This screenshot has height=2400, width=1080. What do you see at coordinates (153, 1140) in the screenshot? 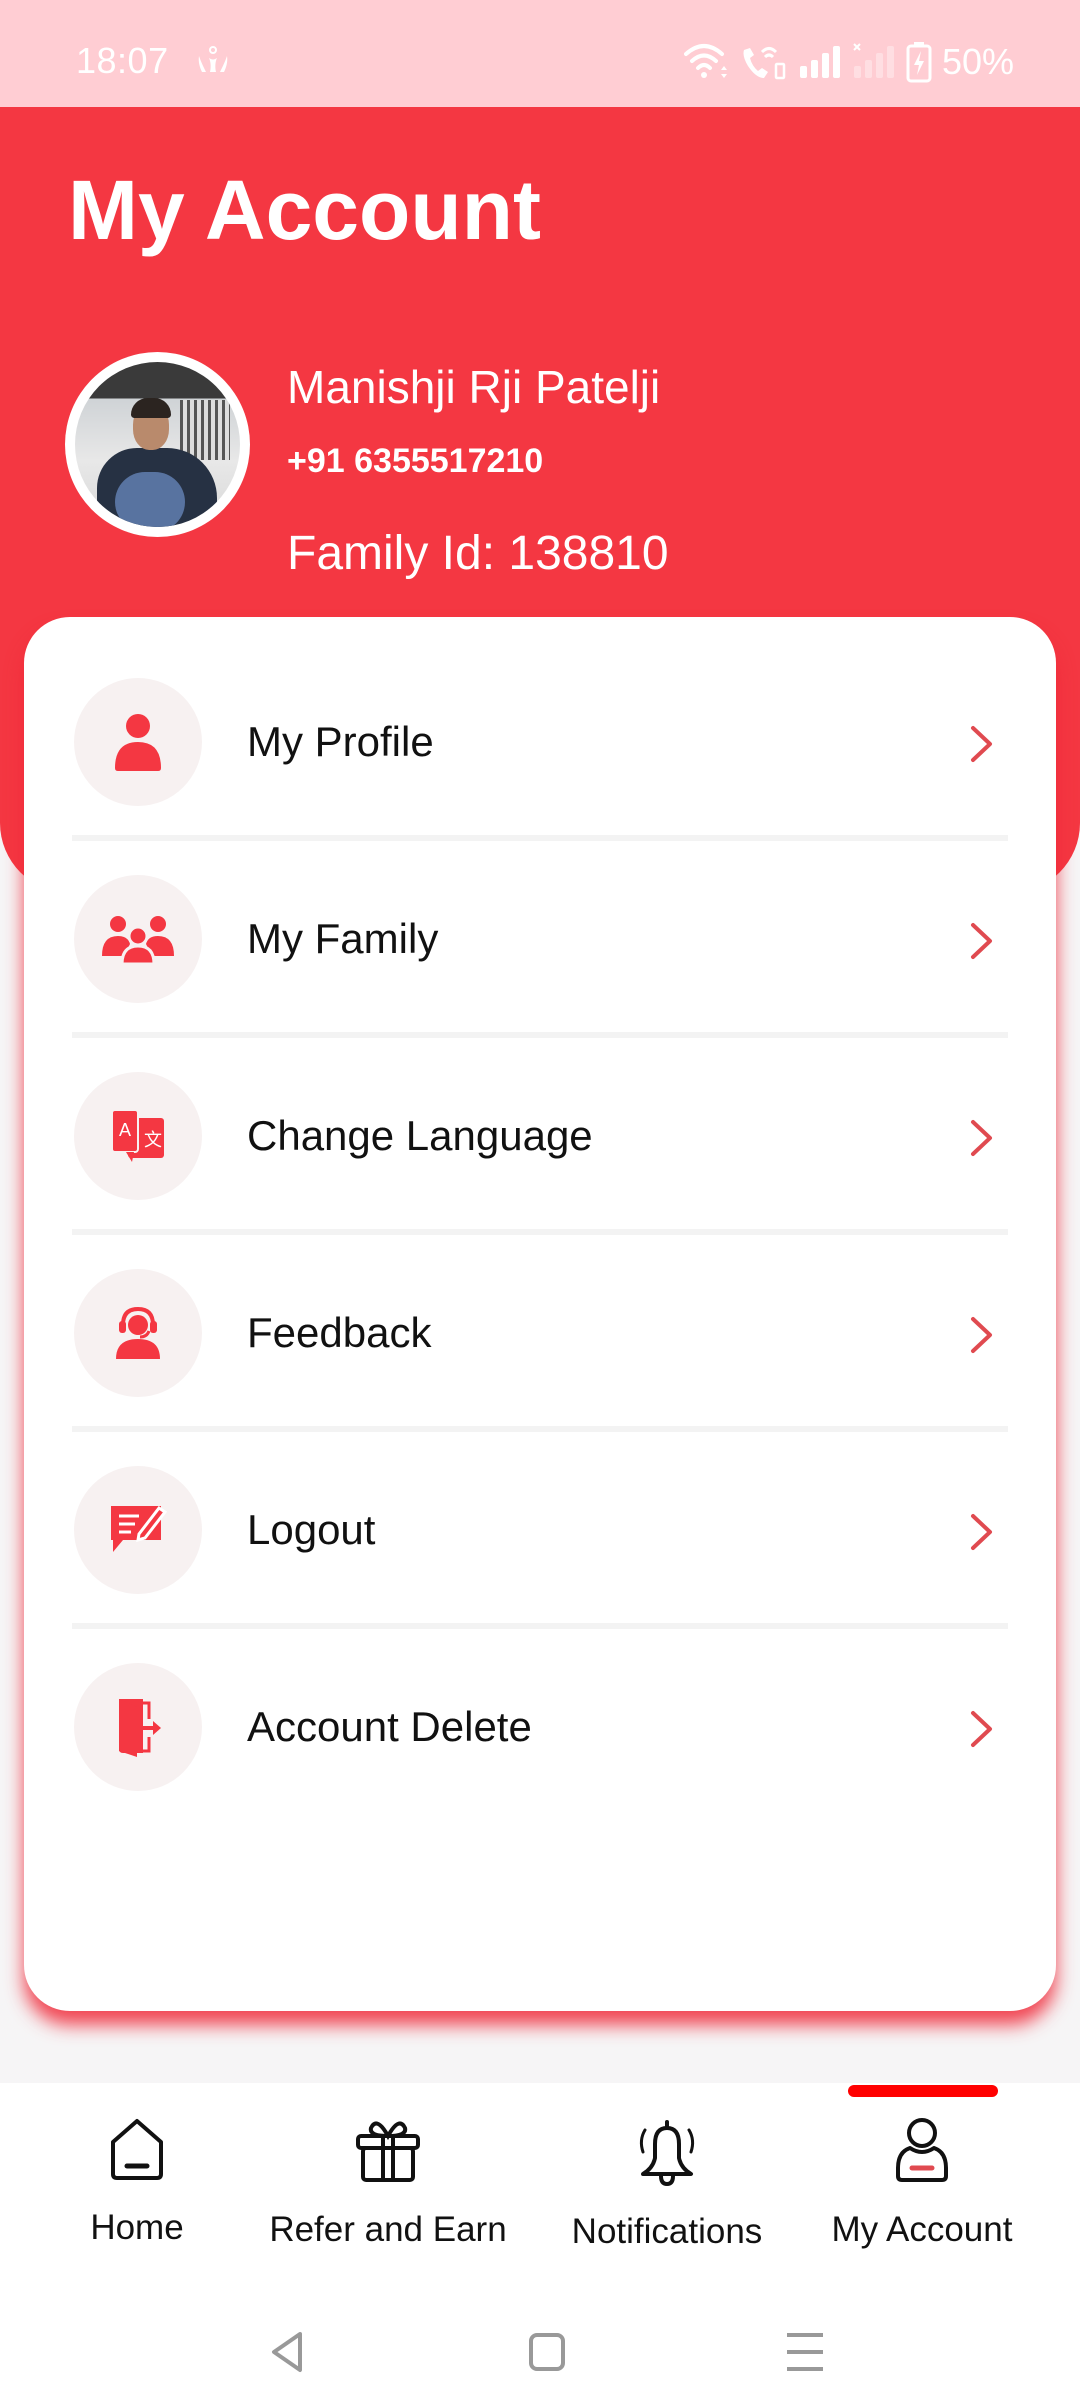
I see `svg-text: 文` at bounding box center [153, 1140].